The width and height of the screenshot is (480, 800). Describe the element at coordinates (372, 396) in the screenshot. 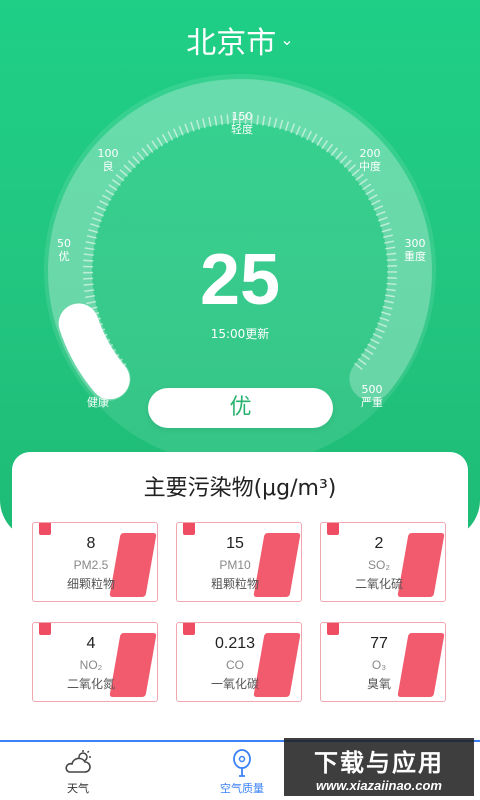

I see `scale-label-500: 500 严重` at that location.